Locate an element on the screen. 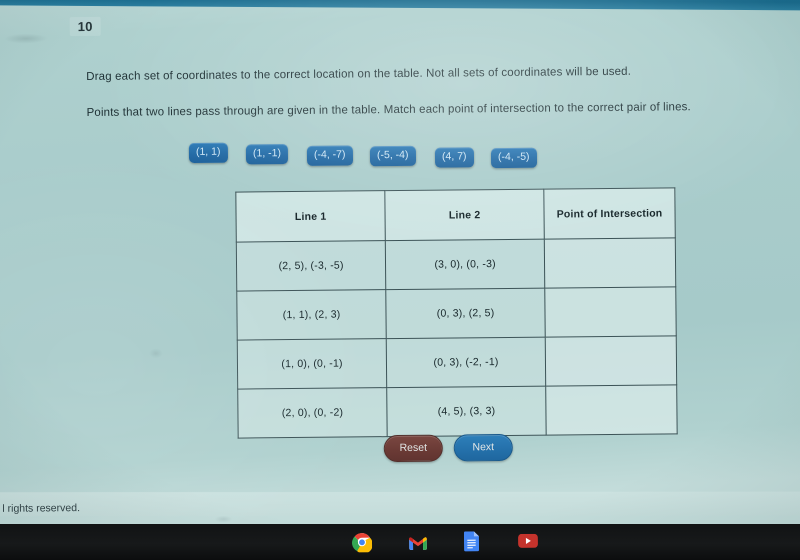 This screenshot has height=560, width=800. os-taskbar: Google Chrome Gmail Google Doc is located at coordinates (400, 542).